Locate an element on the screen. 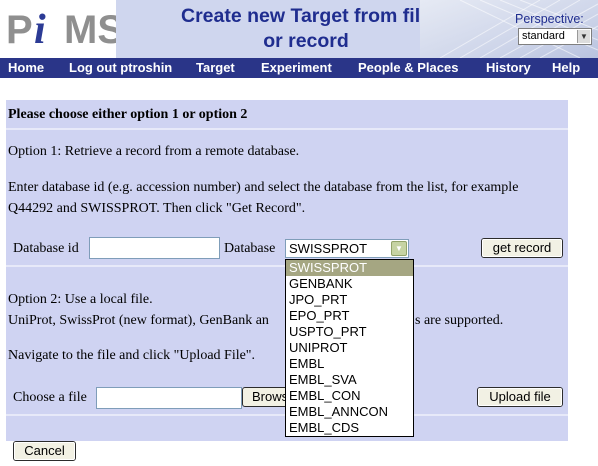 The height and width of the screenshot is (466, 598). database-selected-value: SWISSPROT is located at coordinates (328, 248).